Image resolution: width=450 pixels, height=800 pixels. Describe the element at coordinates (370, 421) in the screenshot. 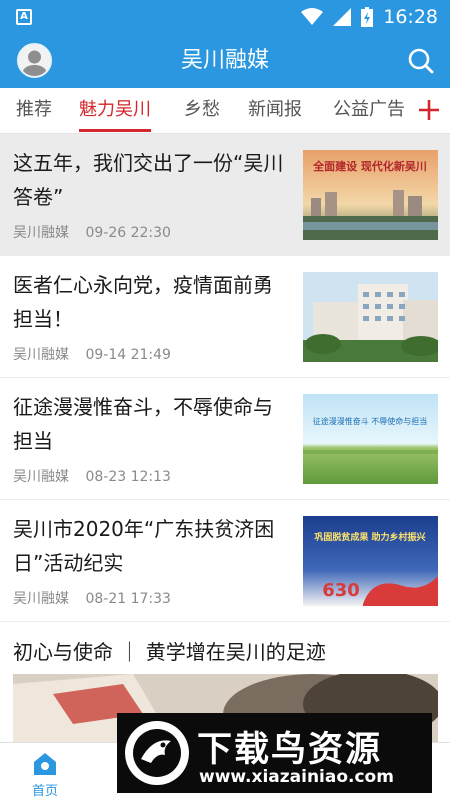

I see `thumb-caption: 征途漫漫惟奋斗 不辱使命与担当` at that location.